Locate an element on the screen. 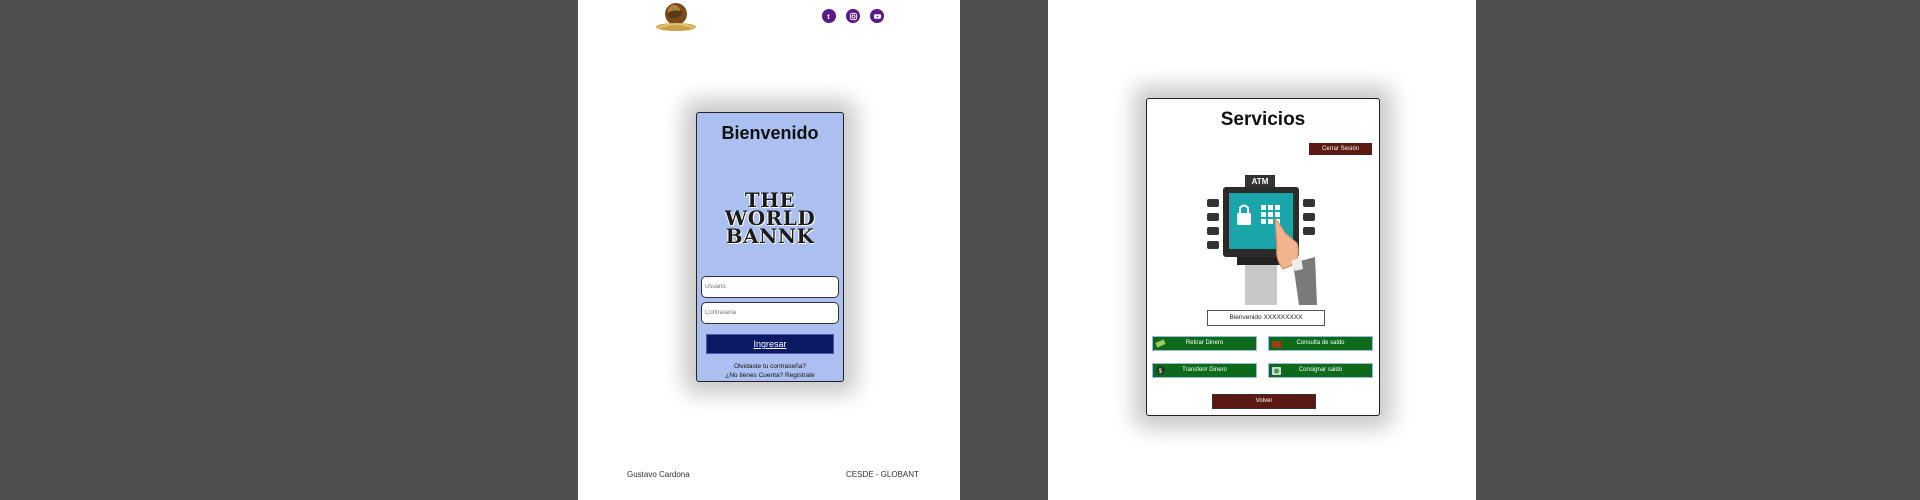  password-input is located at coordinates (770, 313).